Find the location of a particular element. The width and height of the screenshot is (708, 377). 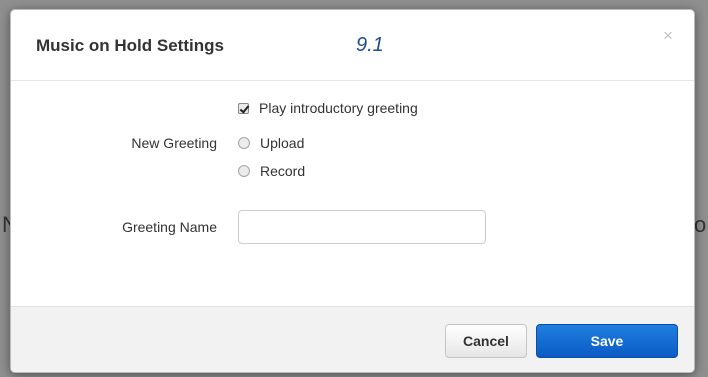

record-label: Record is located at coordinates (283, 171).